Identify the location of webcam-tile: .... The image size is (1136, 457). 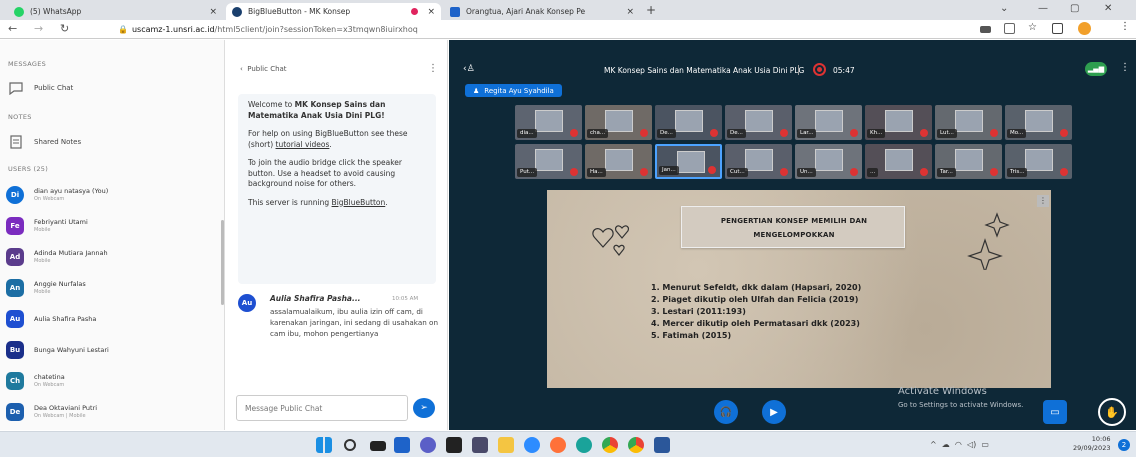
(898, 161).